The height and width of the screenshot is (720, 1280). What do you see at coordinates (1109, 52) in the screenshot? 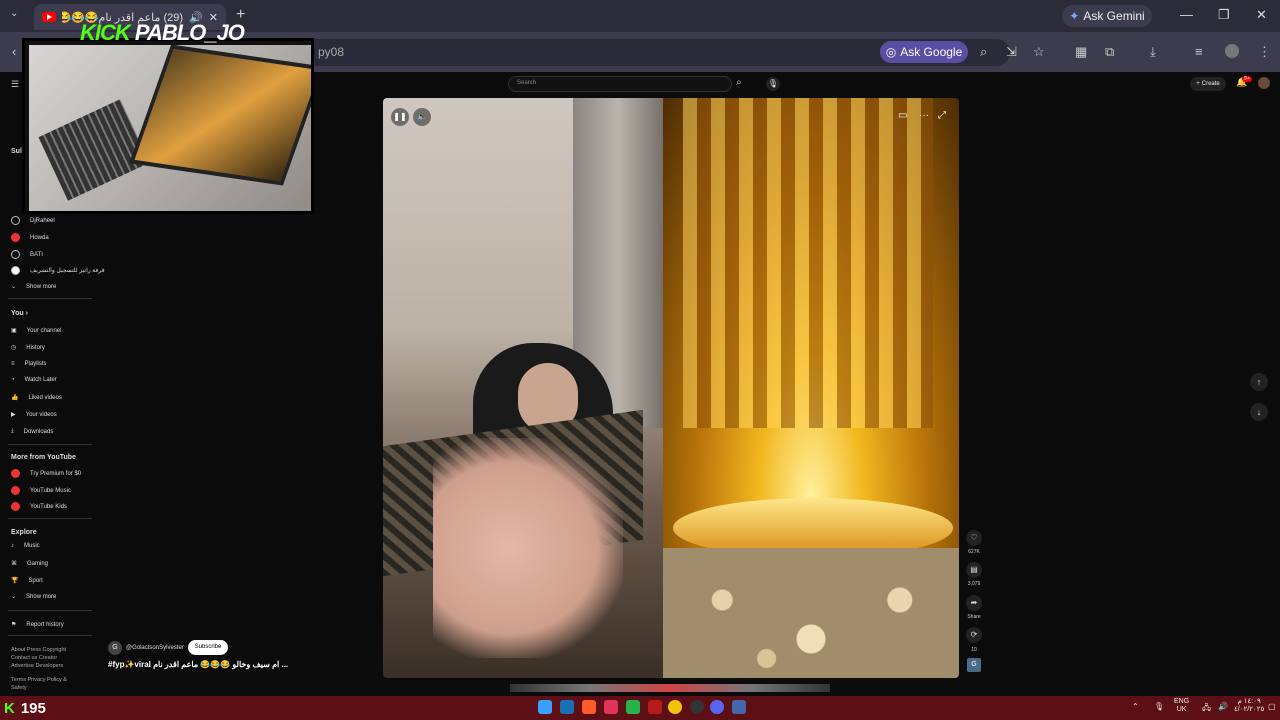
I see `extensions-icon: ⧉` at bounding box center [1109, 52].